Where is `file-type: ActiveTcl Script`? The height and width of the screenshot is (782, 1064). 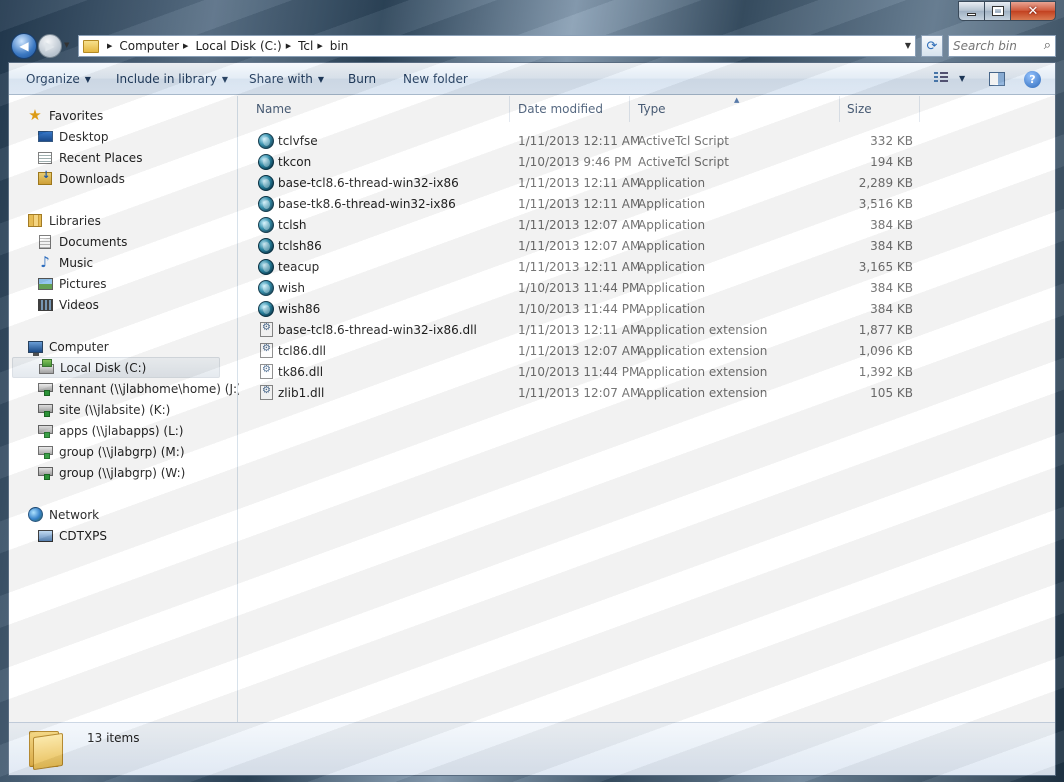
file-type: ActiveTcl Script is located at coordinates (683, 141).